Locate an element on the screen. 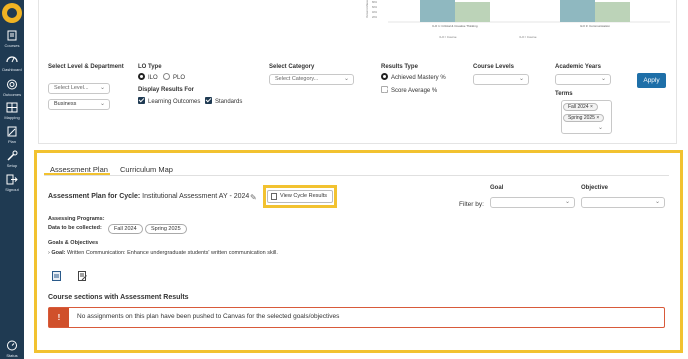  term-chip-label: Fall 2024 is located at coordinates (578, 107).